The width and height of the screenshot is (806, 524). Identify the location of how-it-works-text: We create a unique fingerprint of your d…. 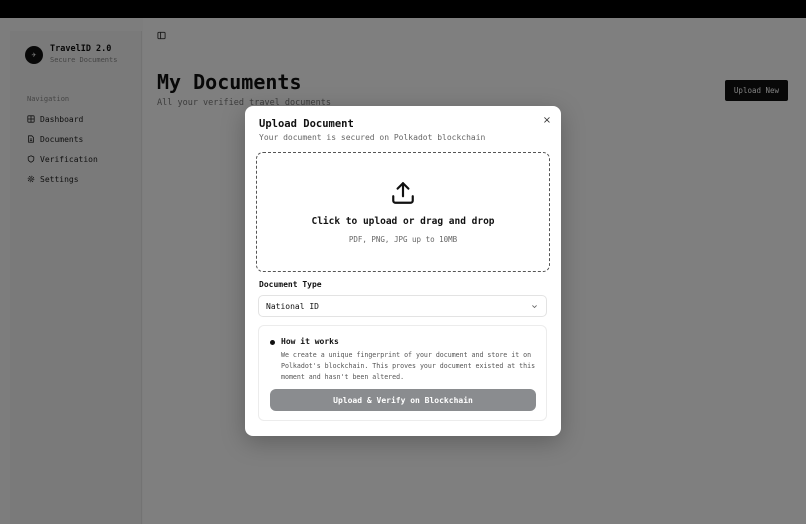
(408, 366).